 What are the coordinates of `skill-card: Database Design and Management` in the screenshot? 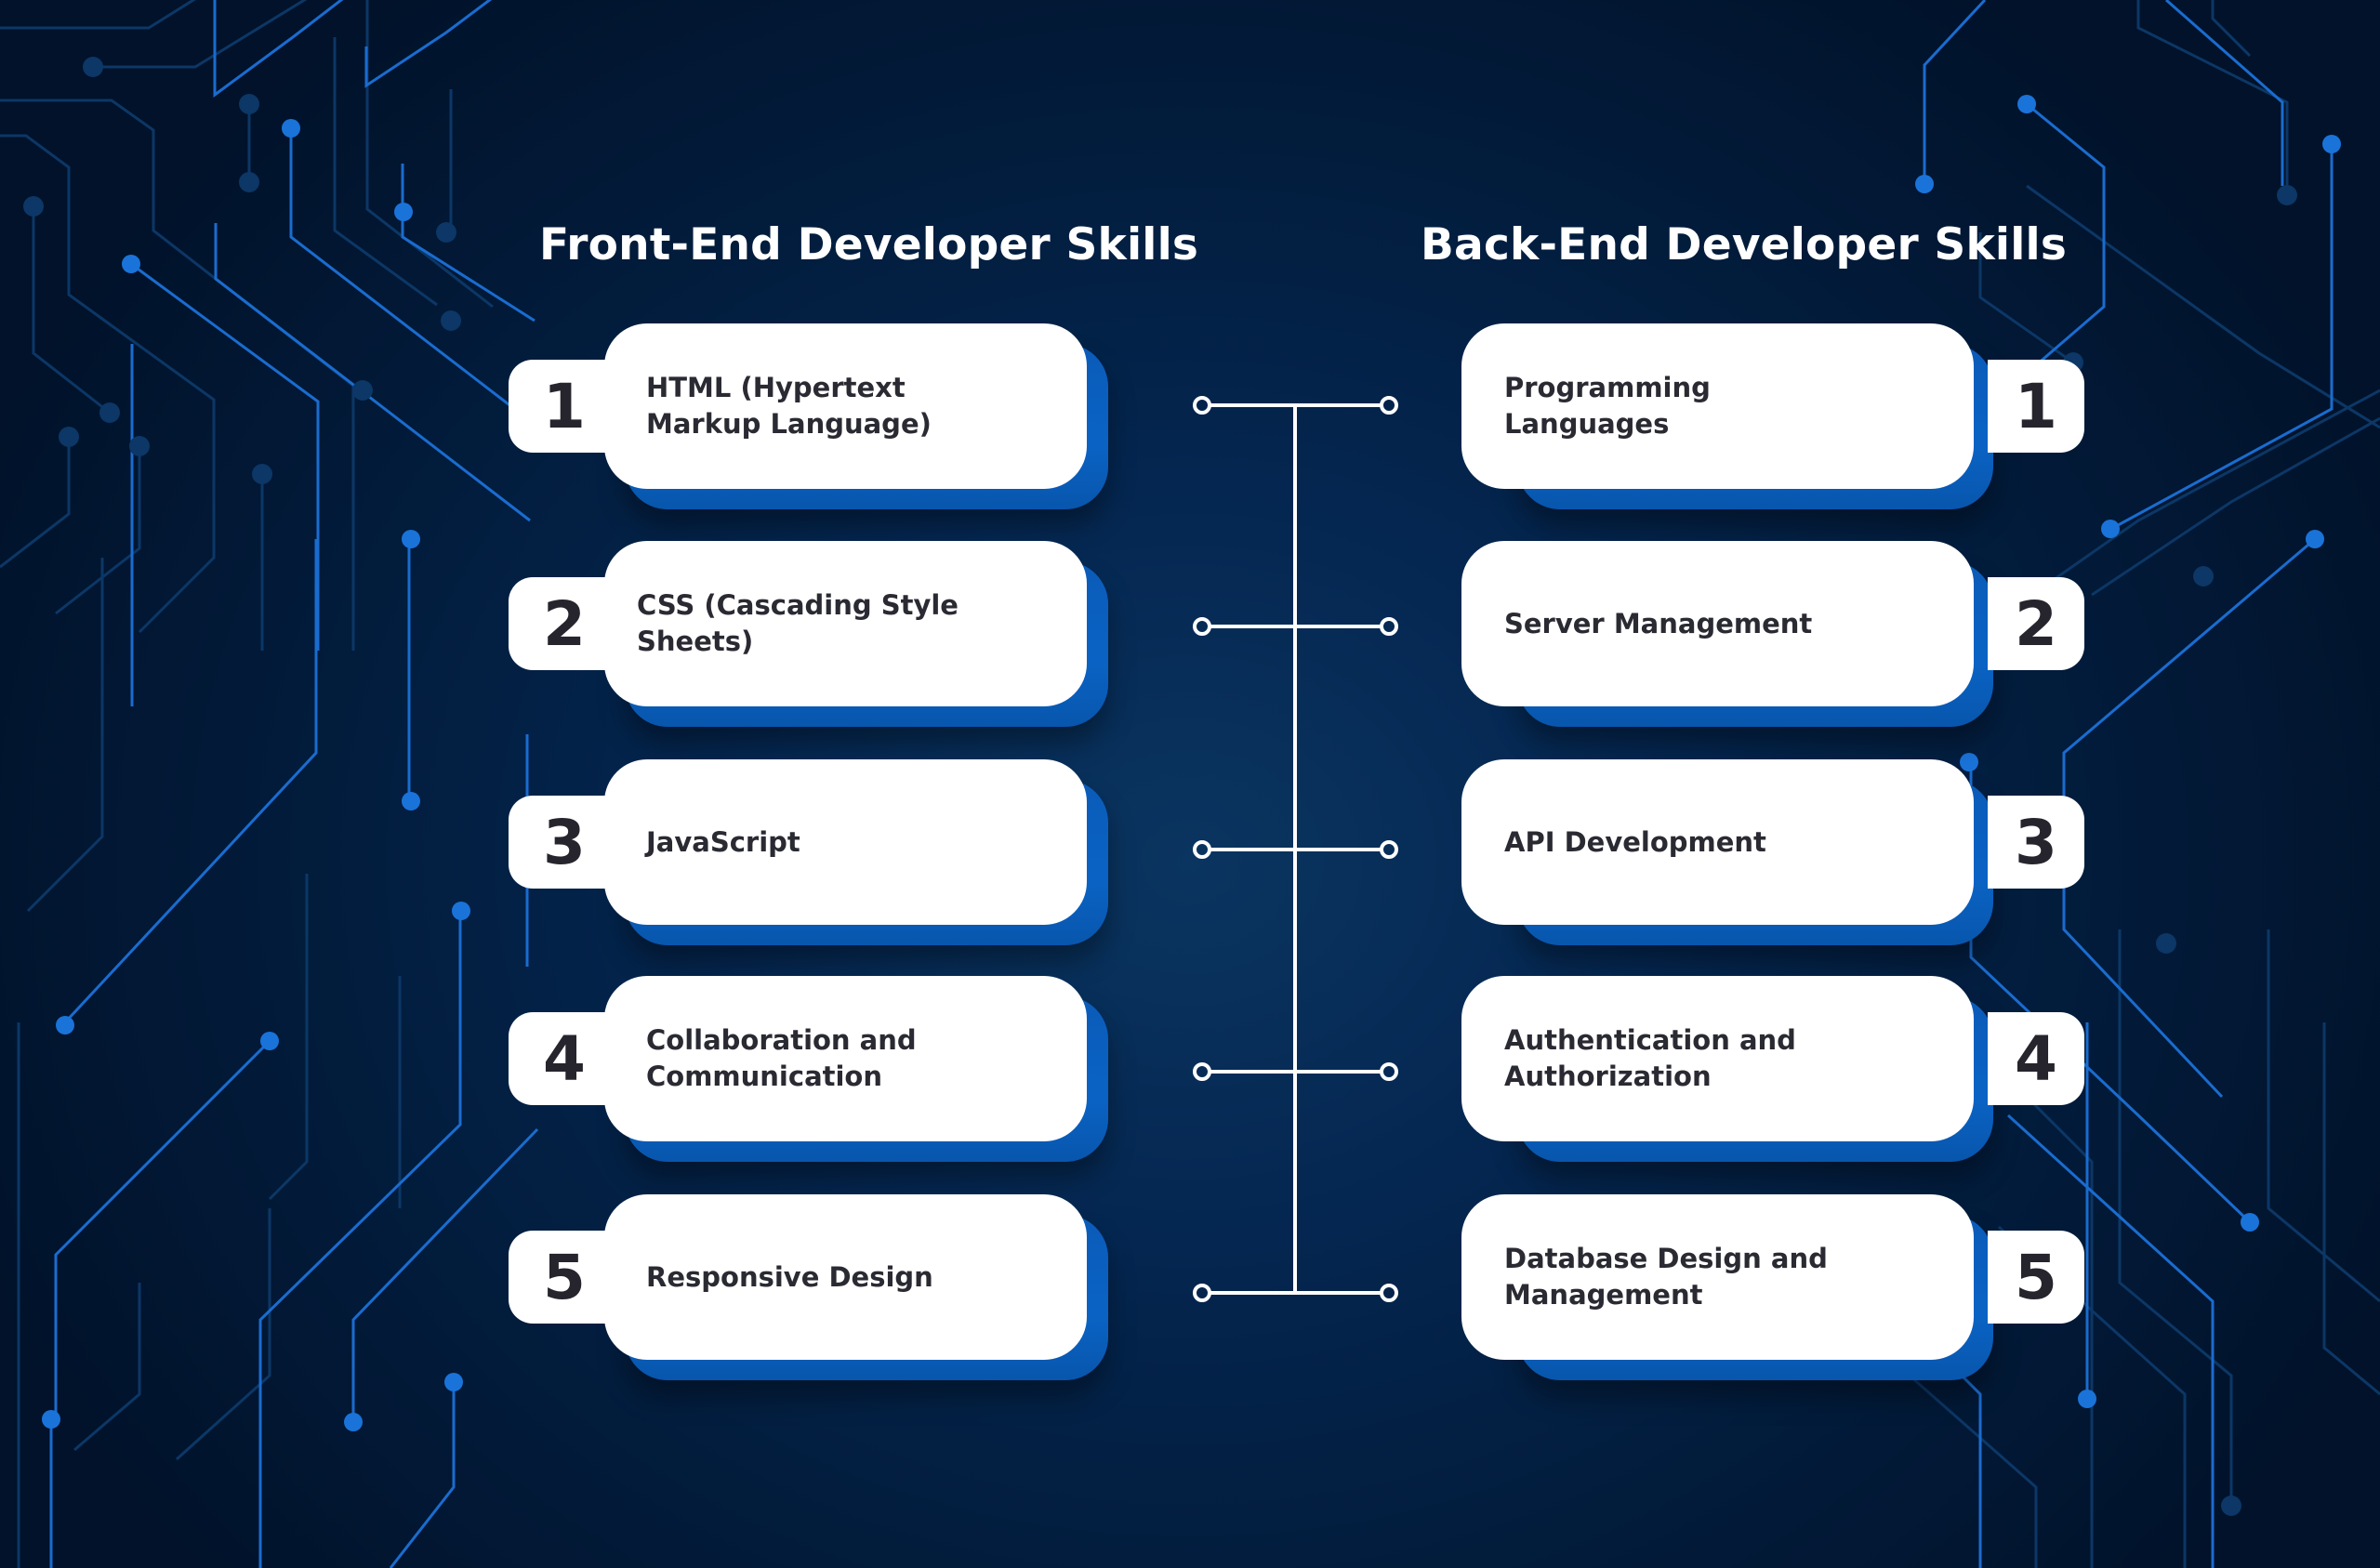 It's located at (1717, 1277).